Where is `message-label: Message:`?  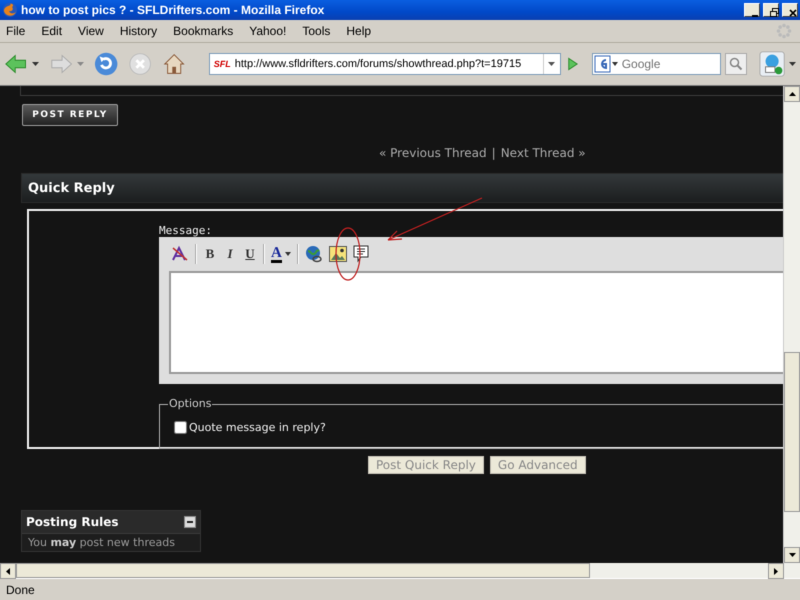 message-label: Message: is located at coordinates (186, 231).